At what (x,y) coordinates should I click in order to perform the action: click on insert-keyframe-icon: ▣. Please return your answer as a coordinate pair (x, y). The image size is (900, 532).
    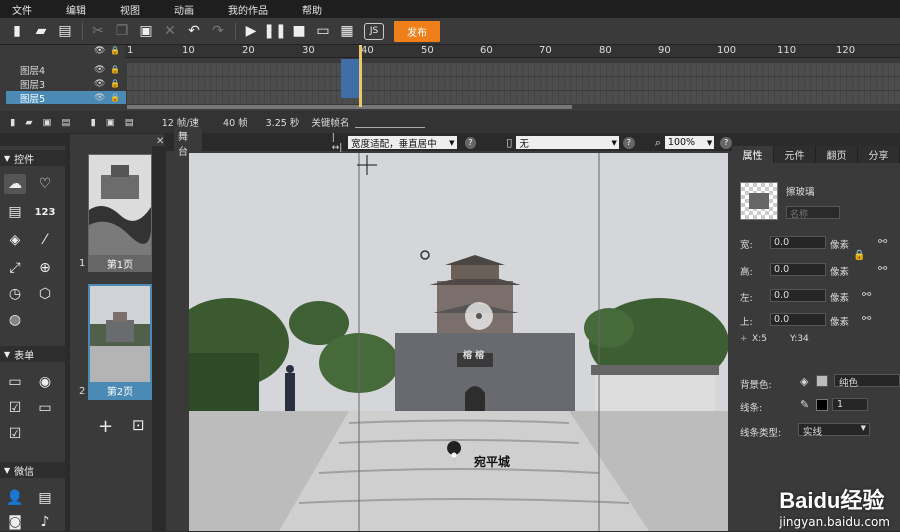
    Looking at the image, I should click on (110, 122).